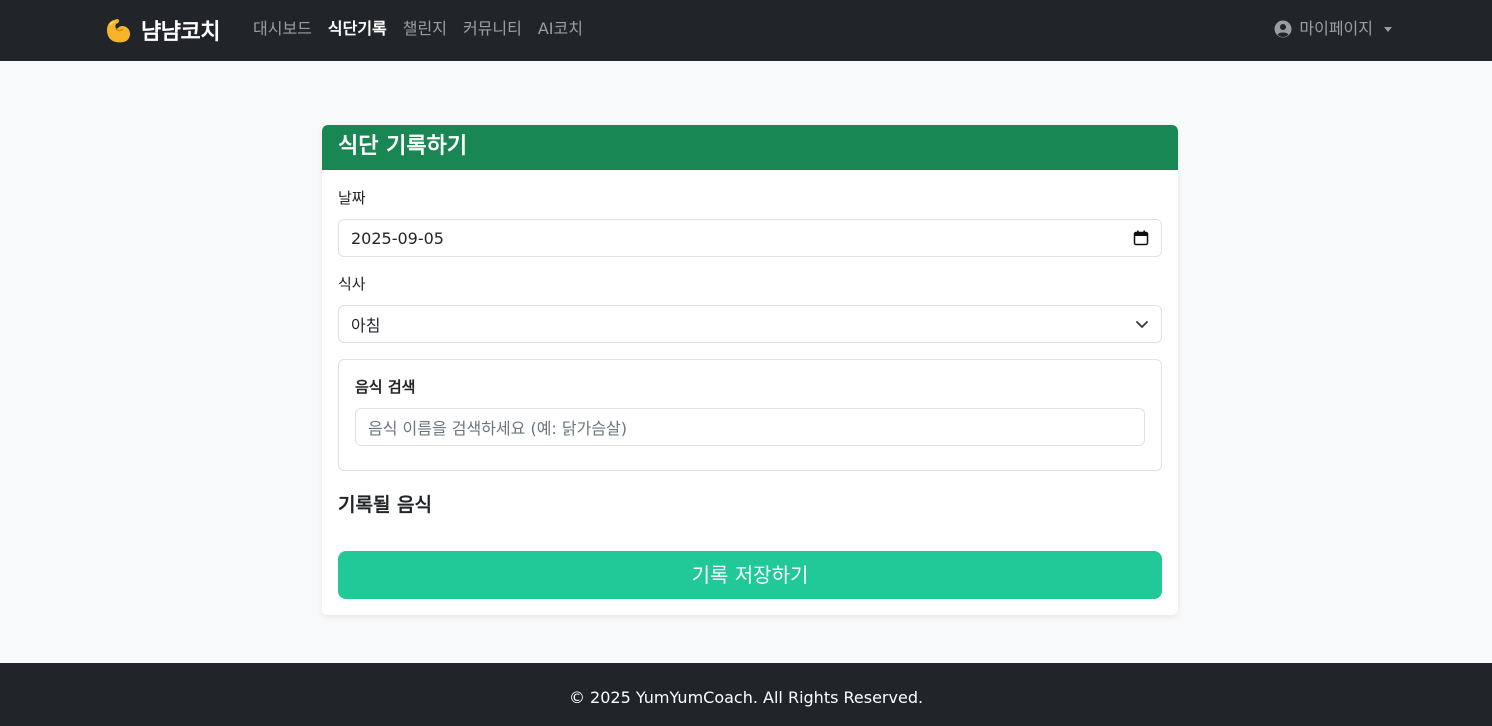  What do you see at coordinates (750, 147) in the screenshot?
I see `card-header: 식단 기록하기` at bounding box center [750, 147].